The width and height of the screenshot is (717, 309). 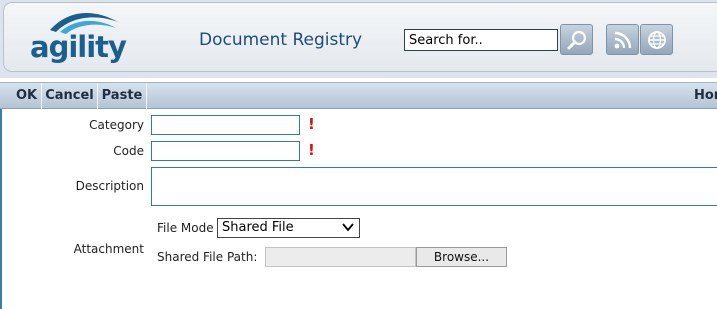 What do you see at coordinates (128, 151) in the screenshot?
I see `code-label: Code` at bounding box center [128, 151].